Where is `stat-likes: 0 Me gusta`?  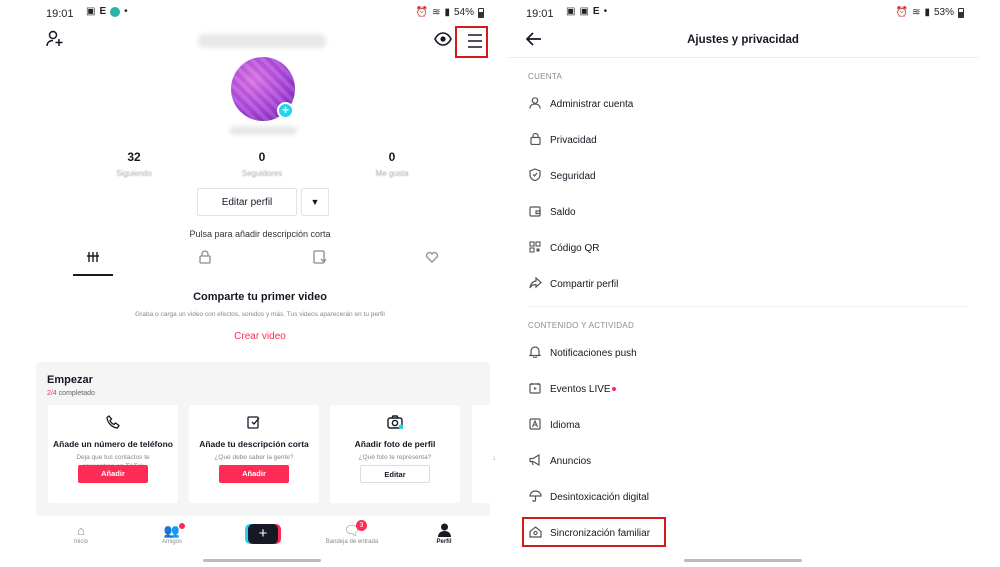
stat-likes: 0 Me gusta is located at coordinates (392, 164).